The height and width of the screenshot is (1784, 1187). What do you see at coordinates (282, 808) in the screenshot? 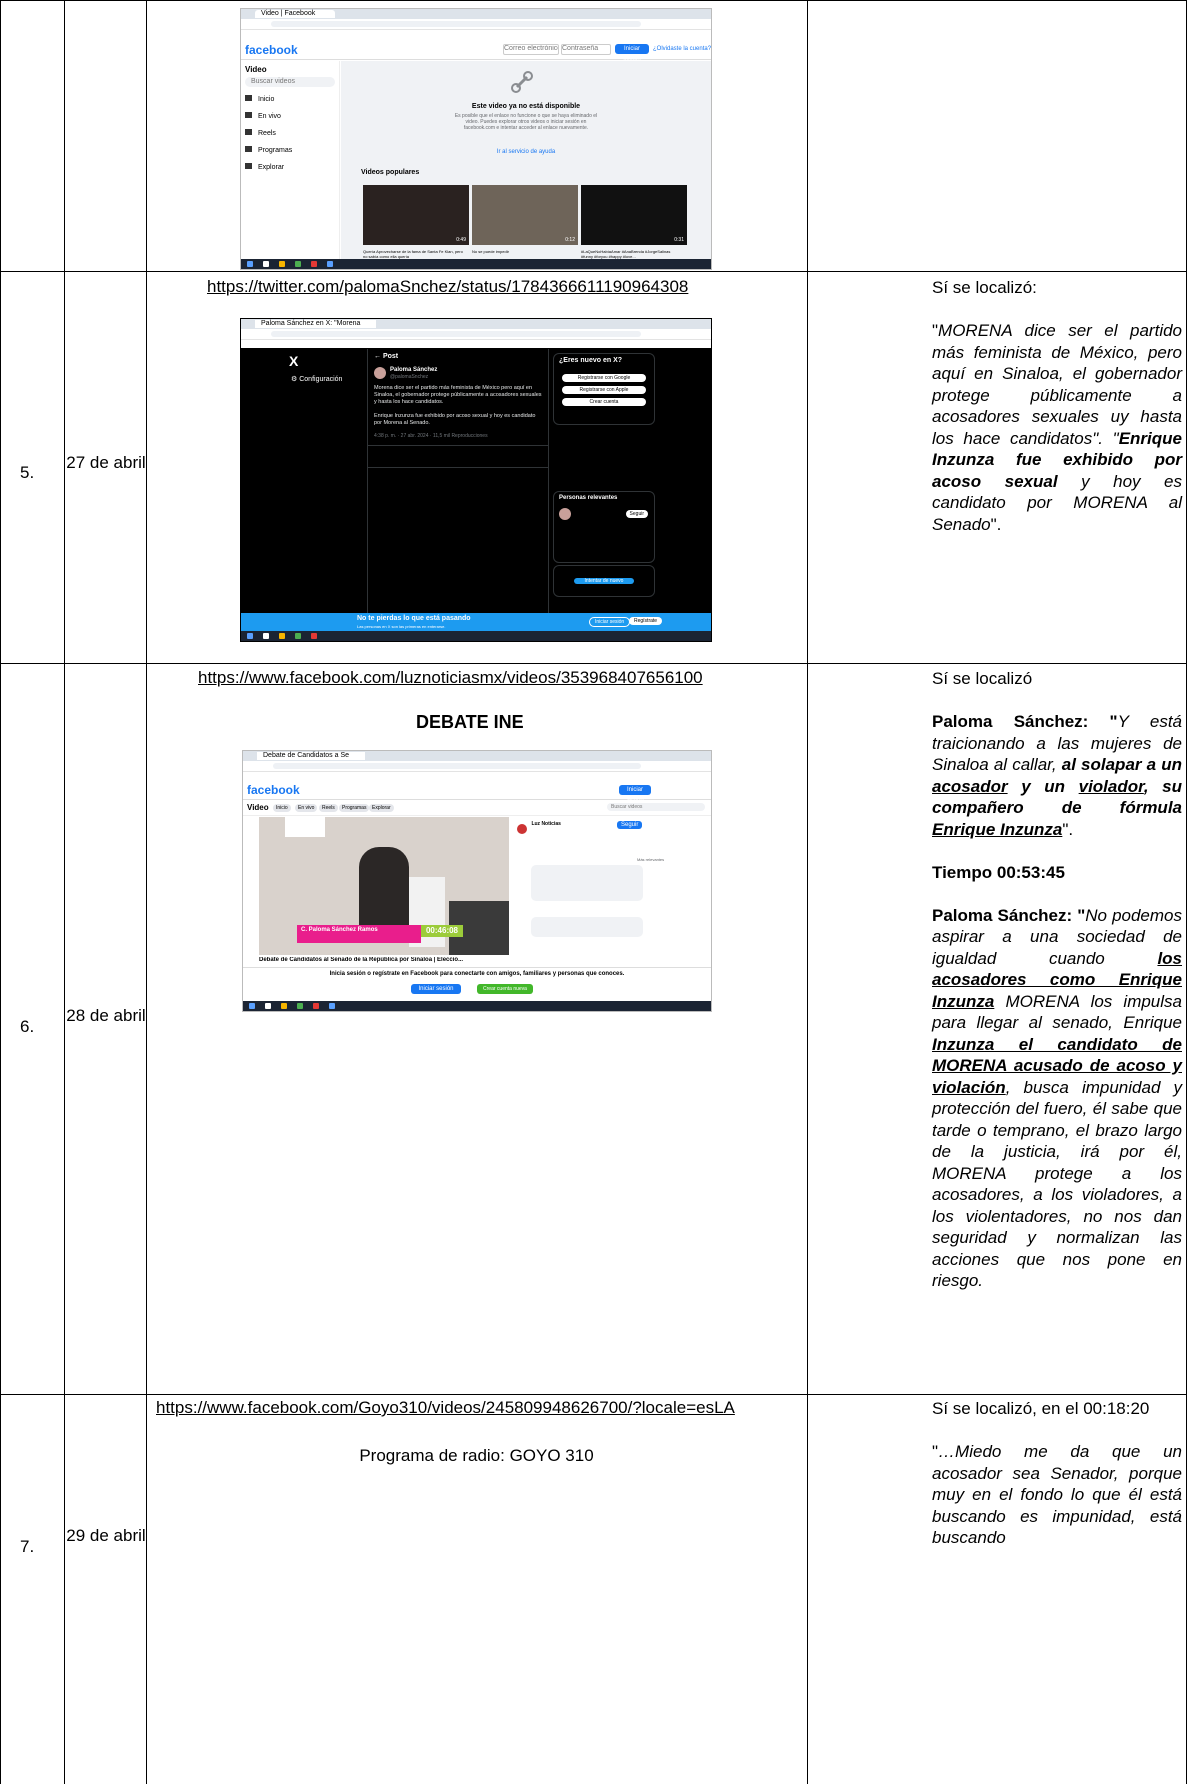
I see `tab-inicio: Inicio` at bounding box center [282, 808].